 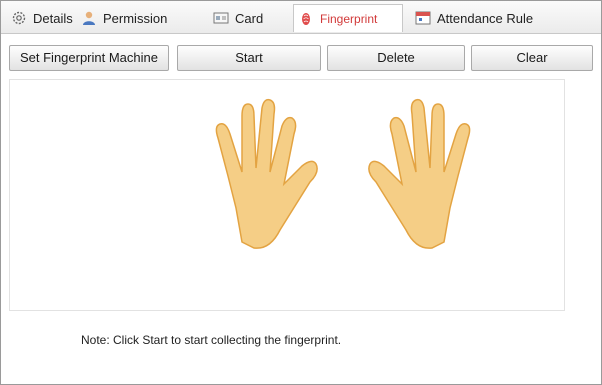 What do you see at coordinates (53, 18) in the screenshot?
I see `tab-details-label: Details` at bounding box center [53, 18].